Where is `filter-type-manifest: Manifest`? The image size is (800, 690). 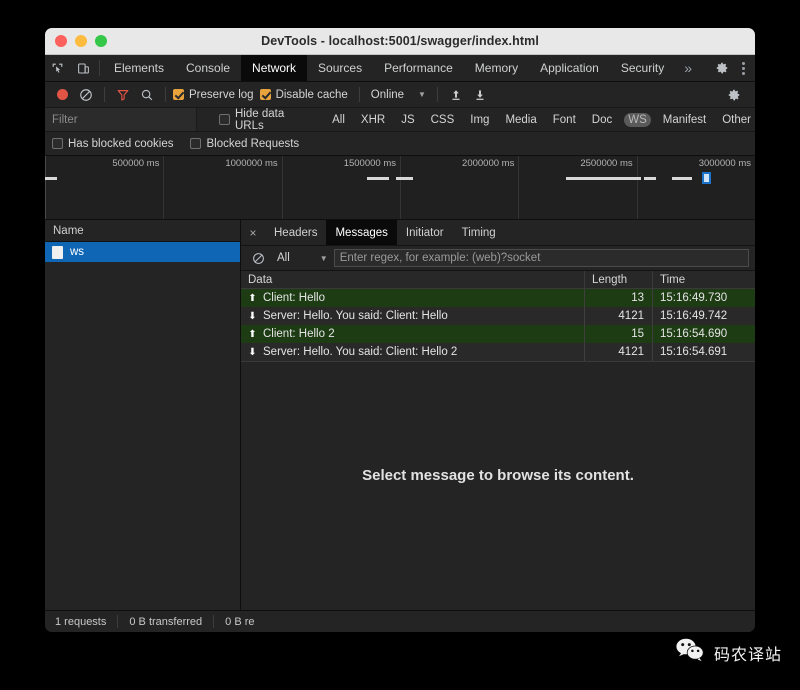
filter-type-manifest: Manifest is located at coordinates (684, 120).